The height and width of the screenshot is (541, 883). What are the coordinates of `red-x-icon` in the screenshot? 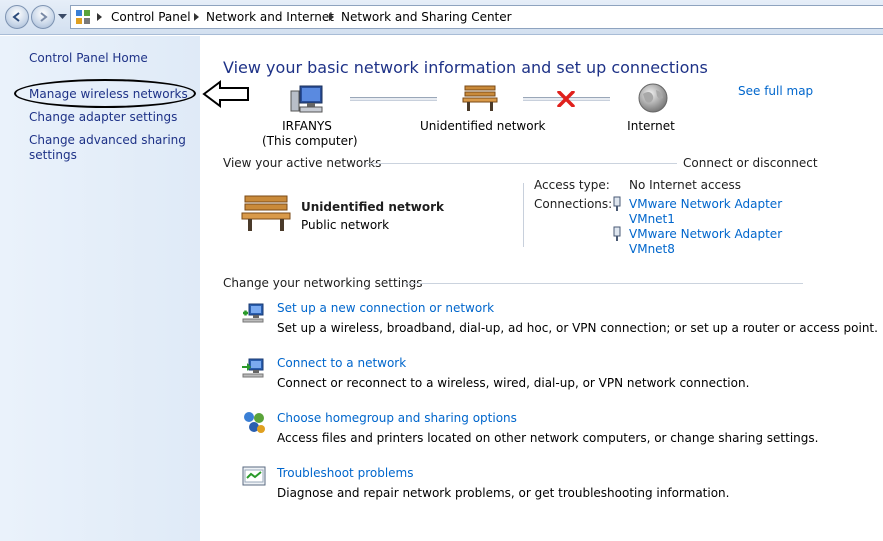 It's located at (566, 99).